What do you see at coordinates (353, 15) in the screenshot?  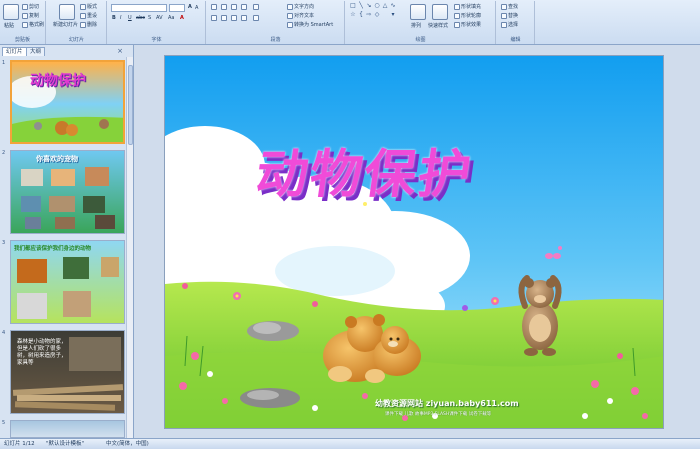 I see `star-shape-icon: ☆` at bounding box center [353, 15].